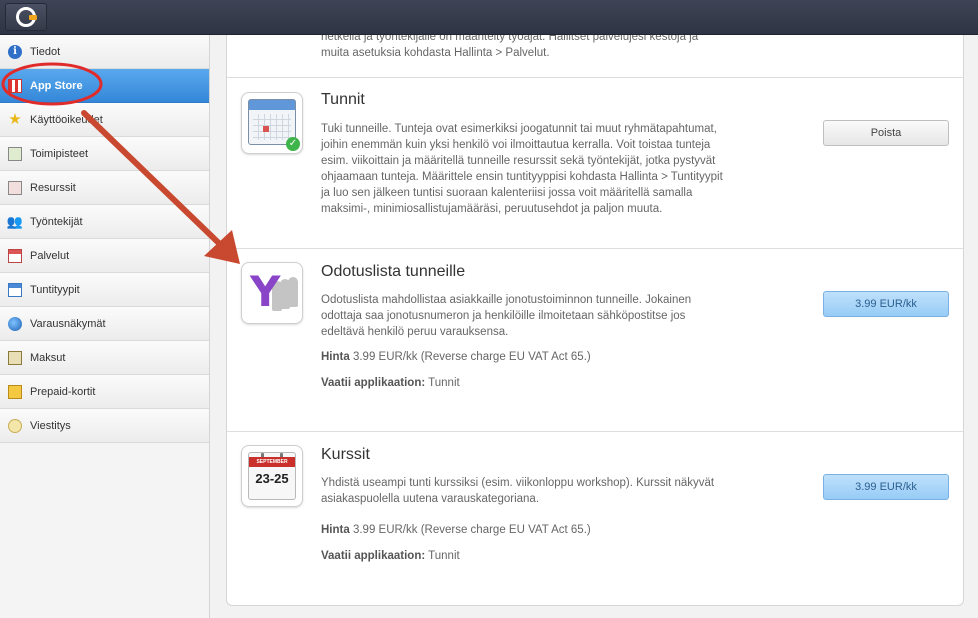 The height and width of the screenshot is (618, 978). Describe the element at coordinates (272, 462) in the screenshot. I see `calendar-month-label: SEPTEMBER` at that location.